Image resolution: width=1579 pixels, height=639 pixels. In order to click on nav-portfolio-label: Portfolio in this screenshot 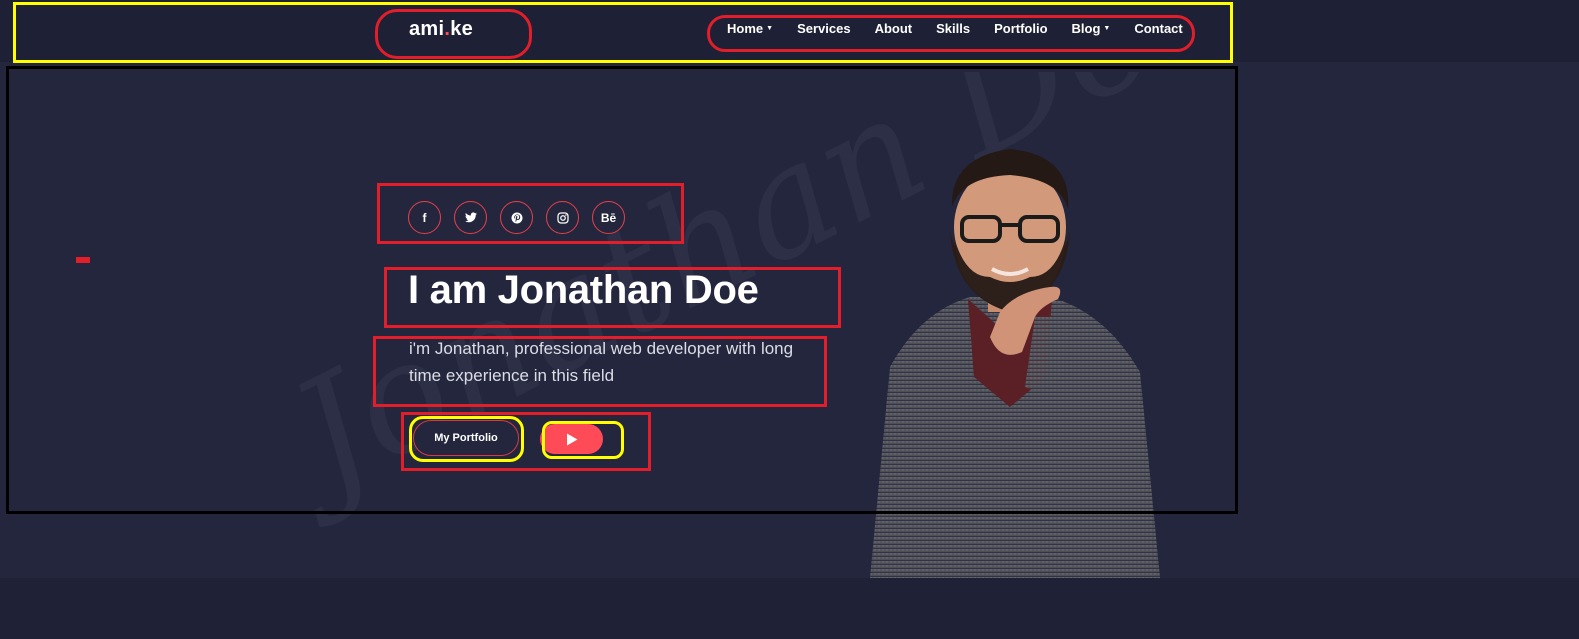, I will do `click(1021, 28)`.